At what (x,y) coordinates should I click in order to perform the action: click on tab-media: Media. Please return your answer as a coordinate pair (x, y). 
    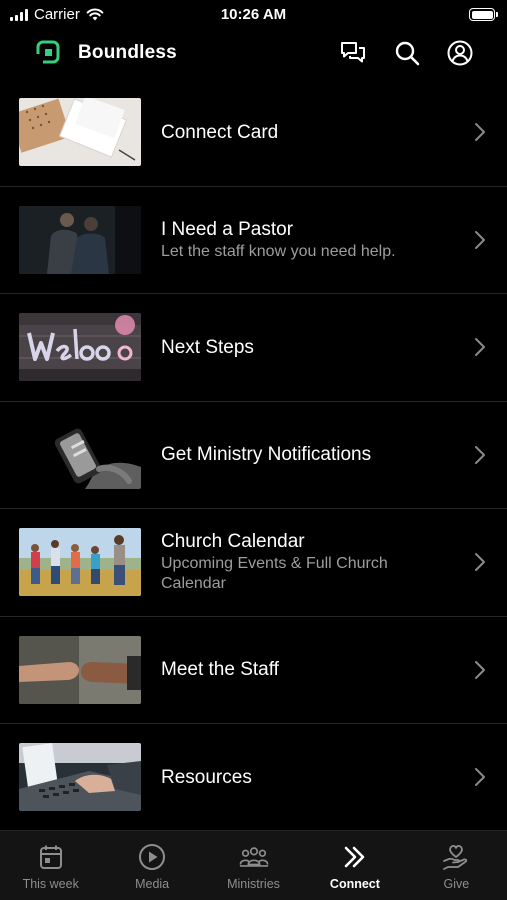
    Looking at the image, I should click on (151, 865).